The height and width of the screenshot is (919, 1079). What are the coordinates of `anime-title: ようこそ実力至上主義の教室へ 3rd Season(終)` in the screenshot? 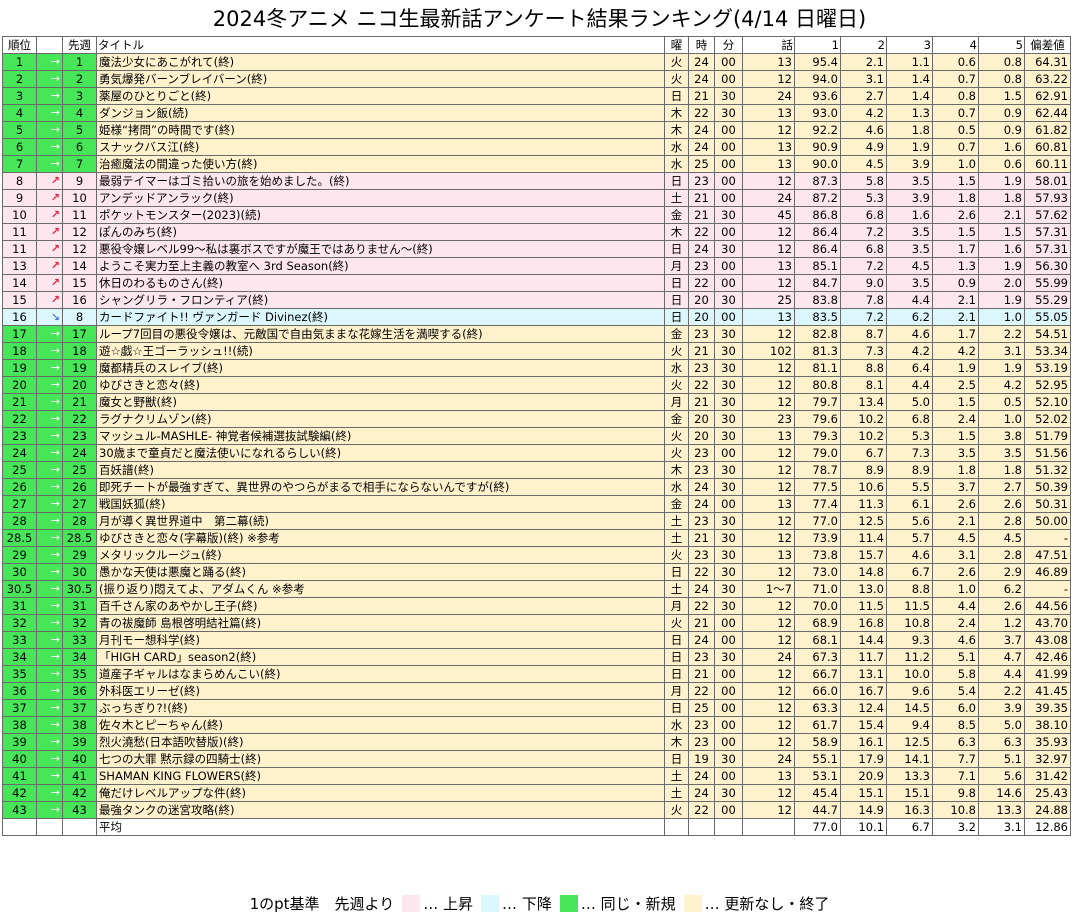 It's located at (380, 266).